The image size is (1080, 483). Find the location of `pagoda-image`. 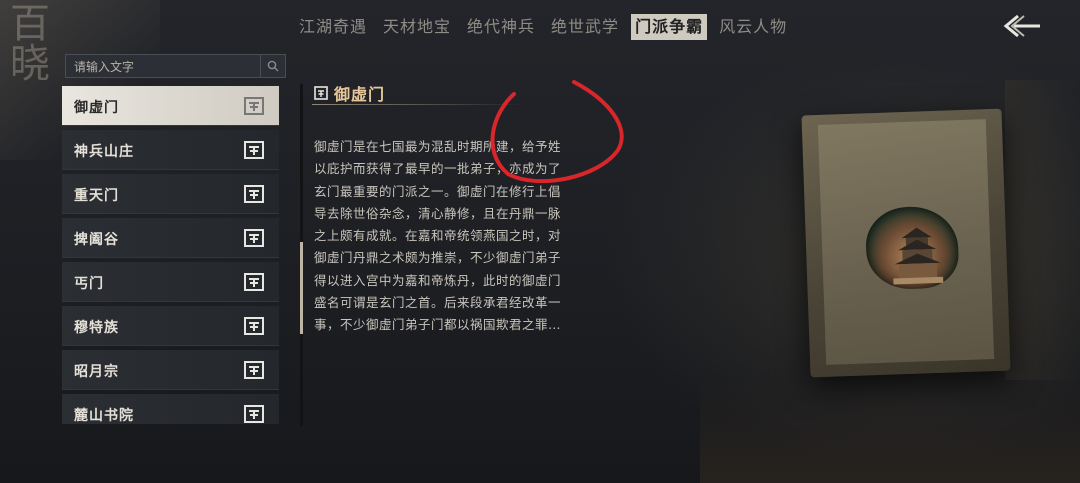

pagoda-image is located at coordinates (918, 256).